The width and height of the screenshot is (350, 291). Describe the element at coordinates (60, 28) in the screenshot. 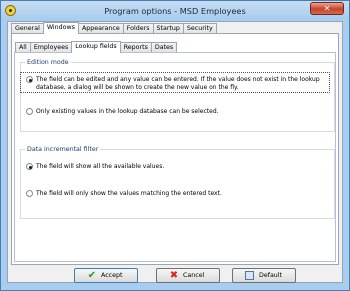

I see `tab-windows: Windows` at that location.